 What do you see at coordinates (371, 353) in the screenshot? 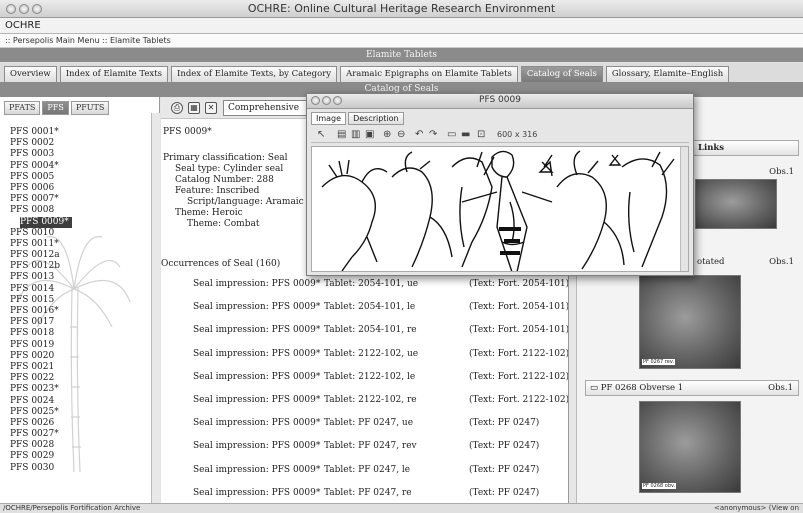
I see `occurrence-tablet: Tablet: 2122-102, ue` at bounding box center [371, 353].